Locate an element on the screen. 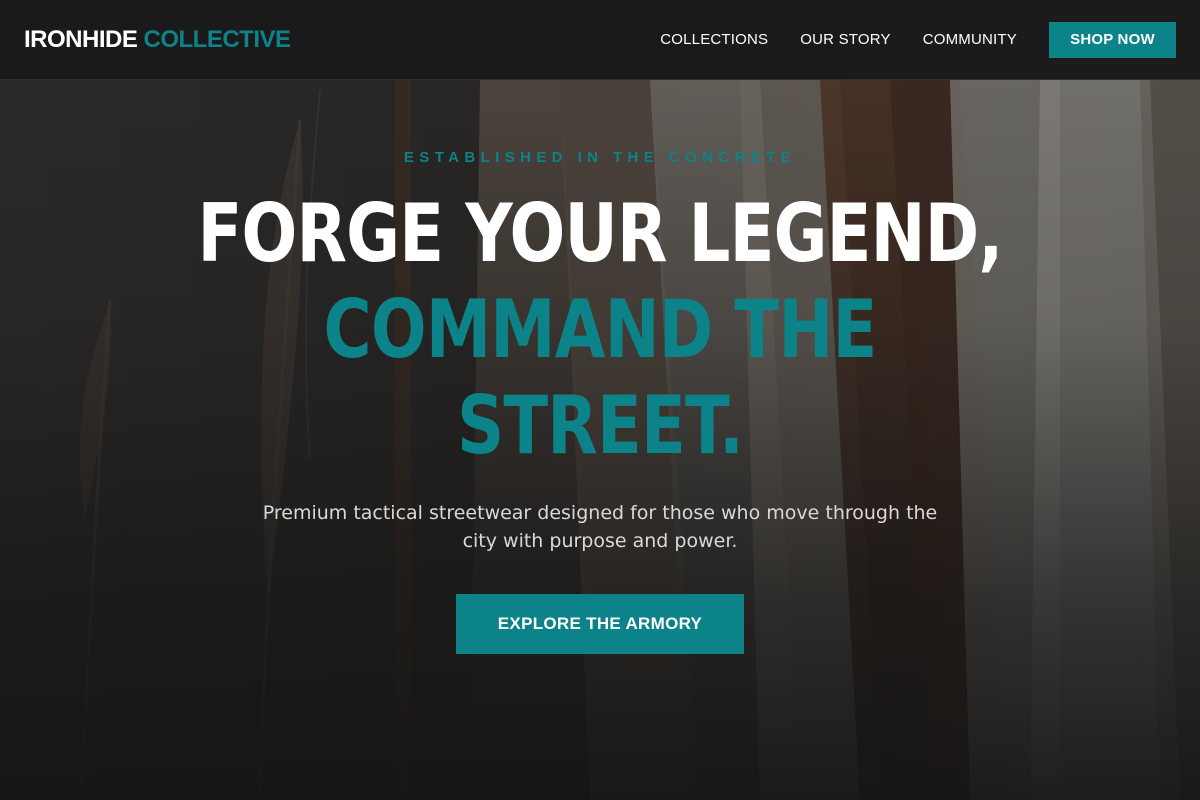 This screenshot has width=1200, height=800. nav-link-collections: COLLECTIONS is located at coordinates (714, 39).